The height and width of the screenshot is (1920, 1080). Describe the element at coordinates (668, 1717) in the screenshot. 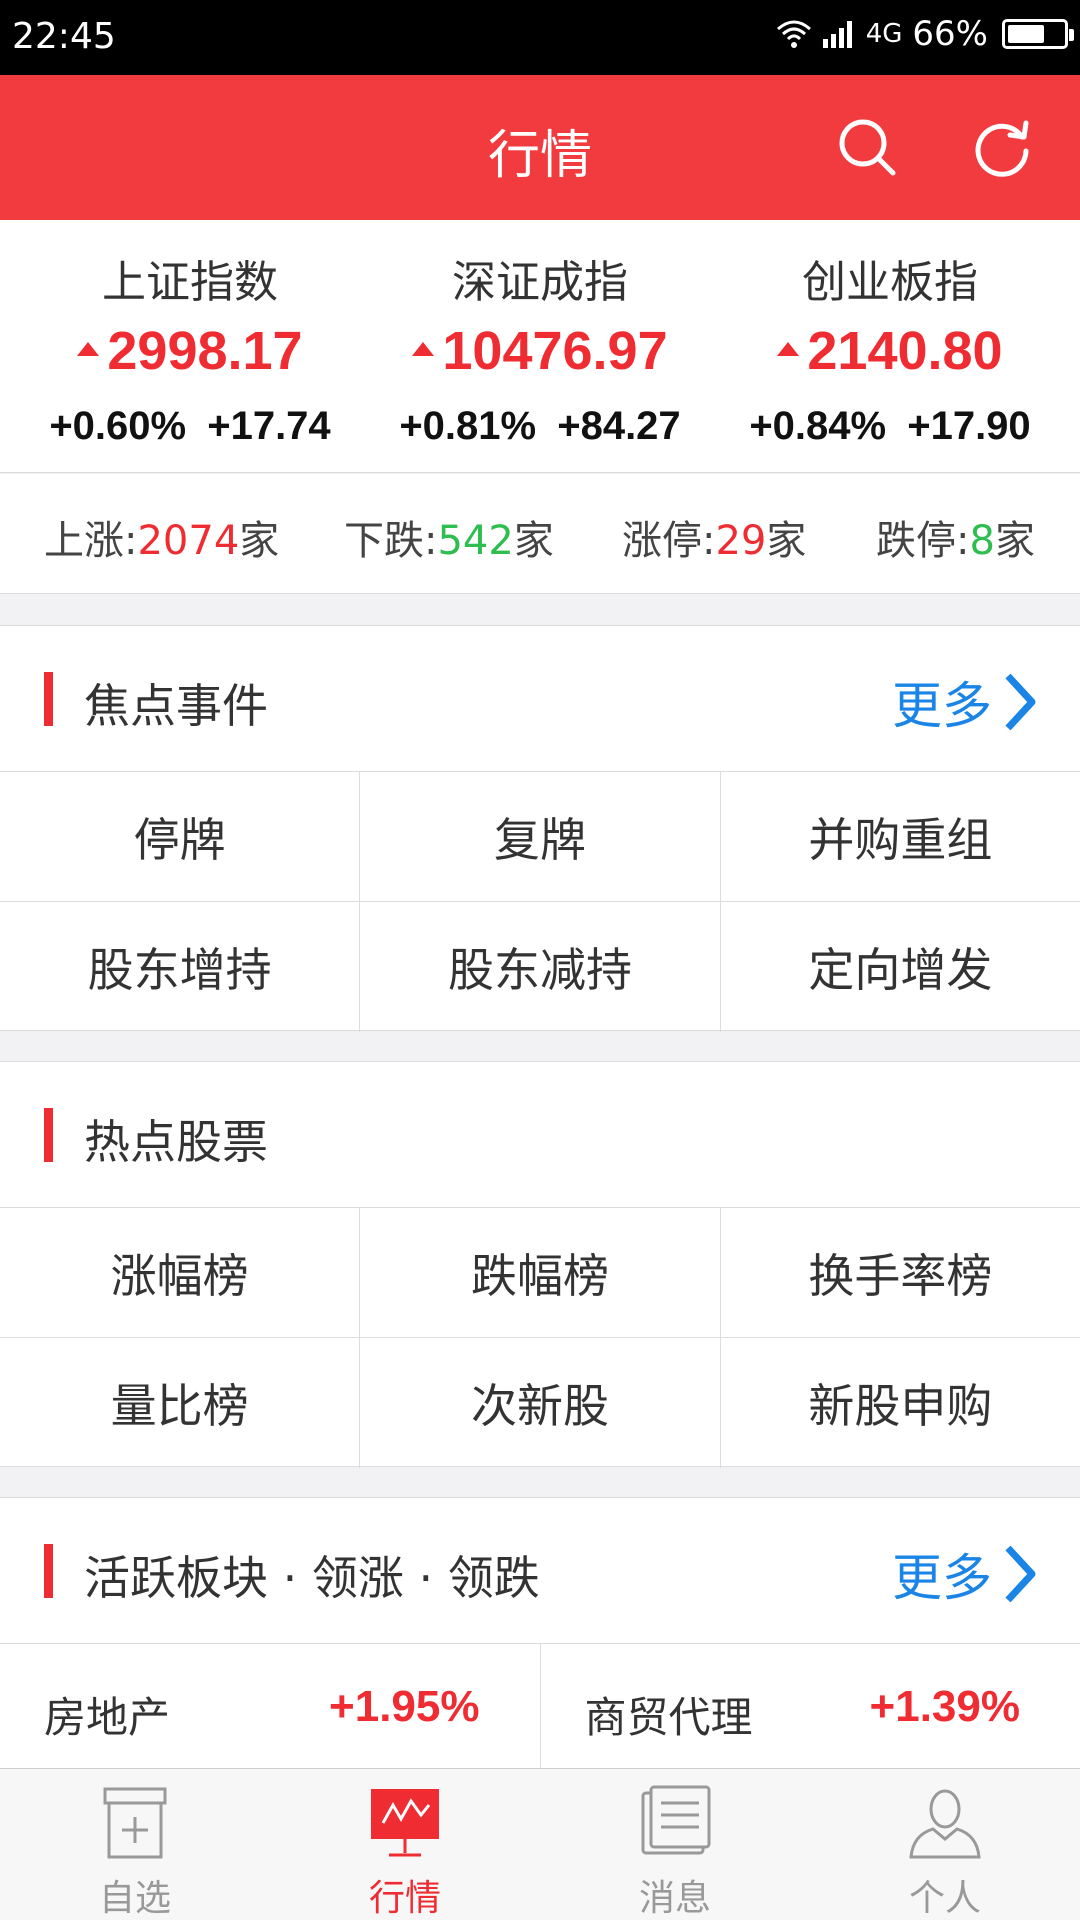

I see `sector-name: 商贸代理` at that location.